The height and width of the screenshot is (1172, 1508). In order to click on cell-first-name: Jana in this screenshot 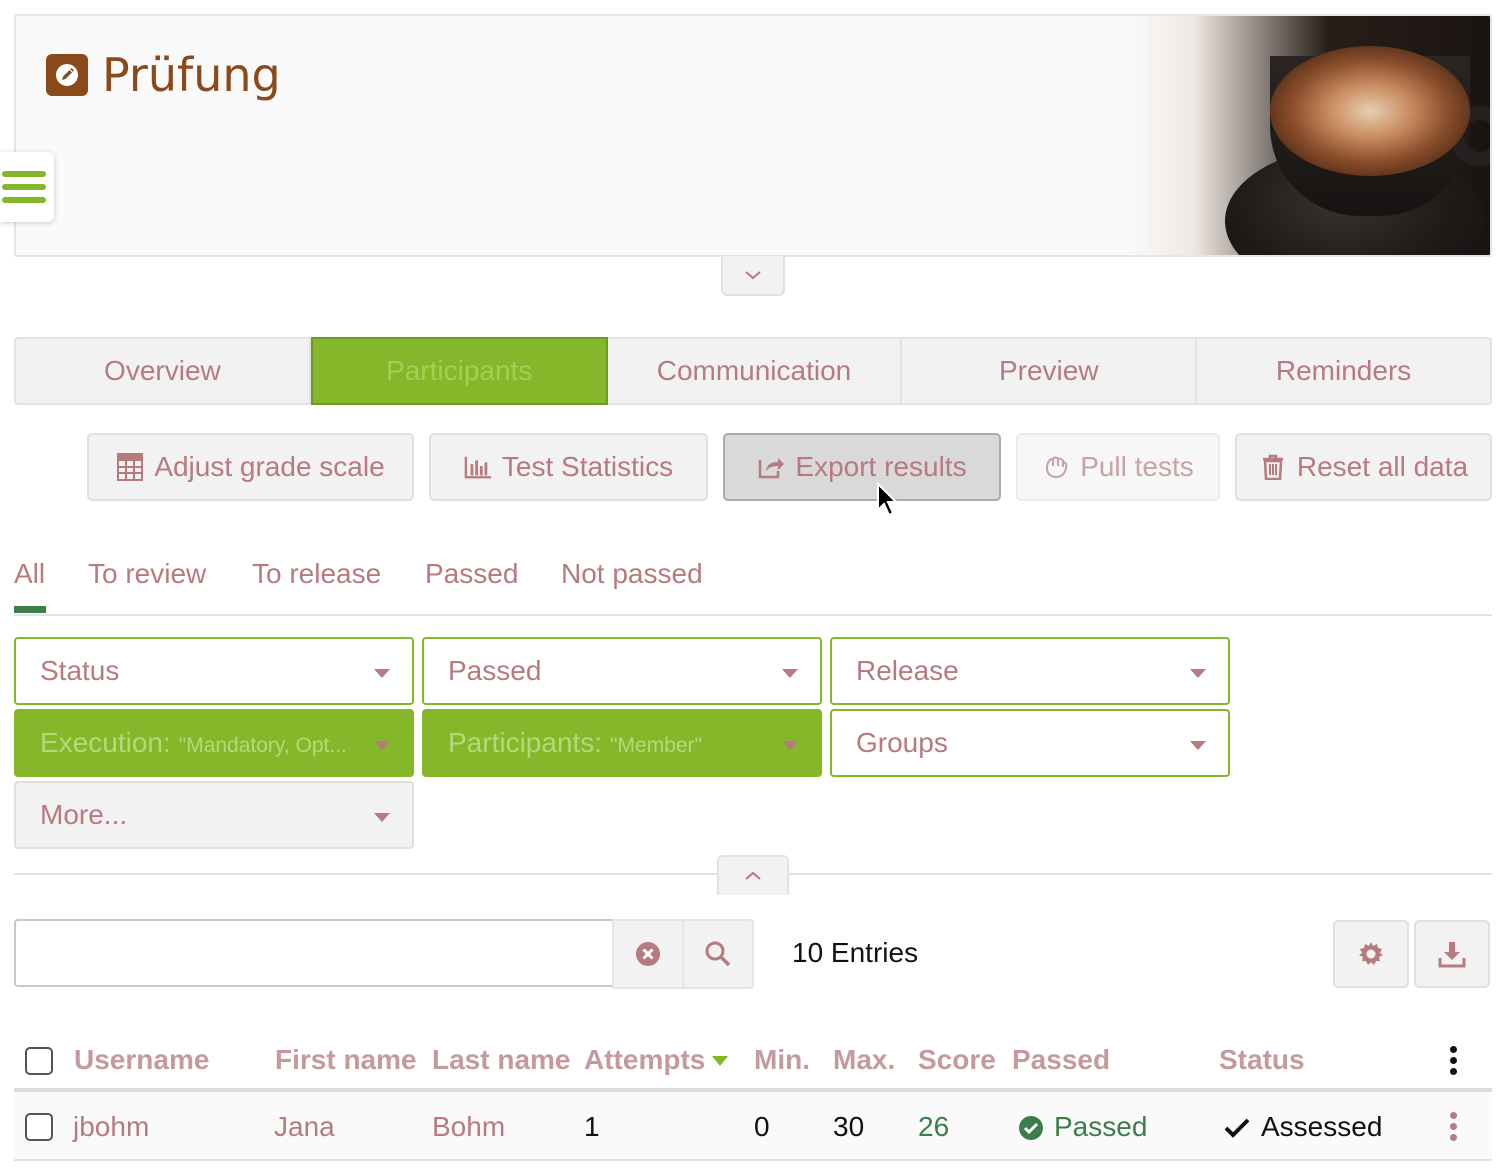, I will do `click(304, 1127)`.